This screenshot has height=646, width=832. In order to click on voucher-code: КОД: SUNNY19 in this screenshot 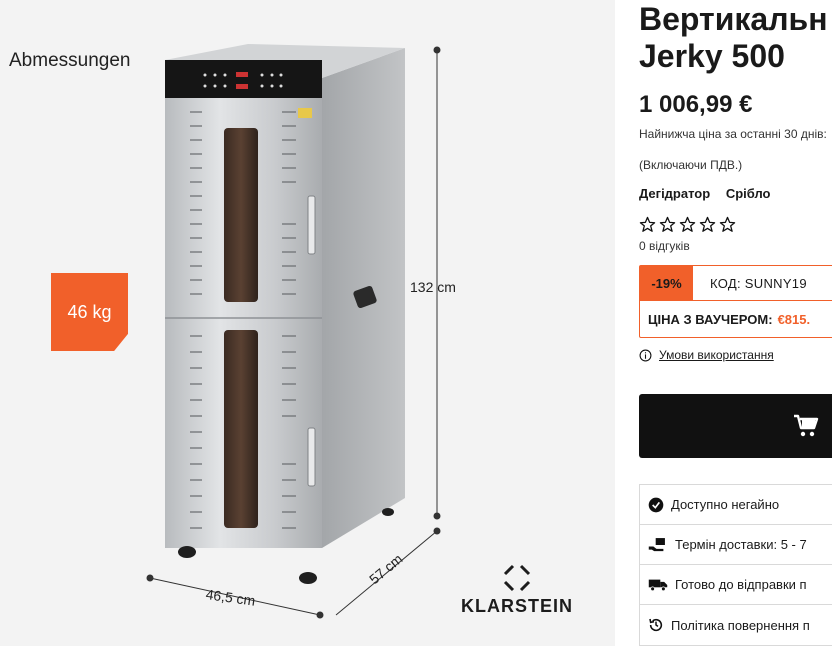, I will do `click(750, 283)`.